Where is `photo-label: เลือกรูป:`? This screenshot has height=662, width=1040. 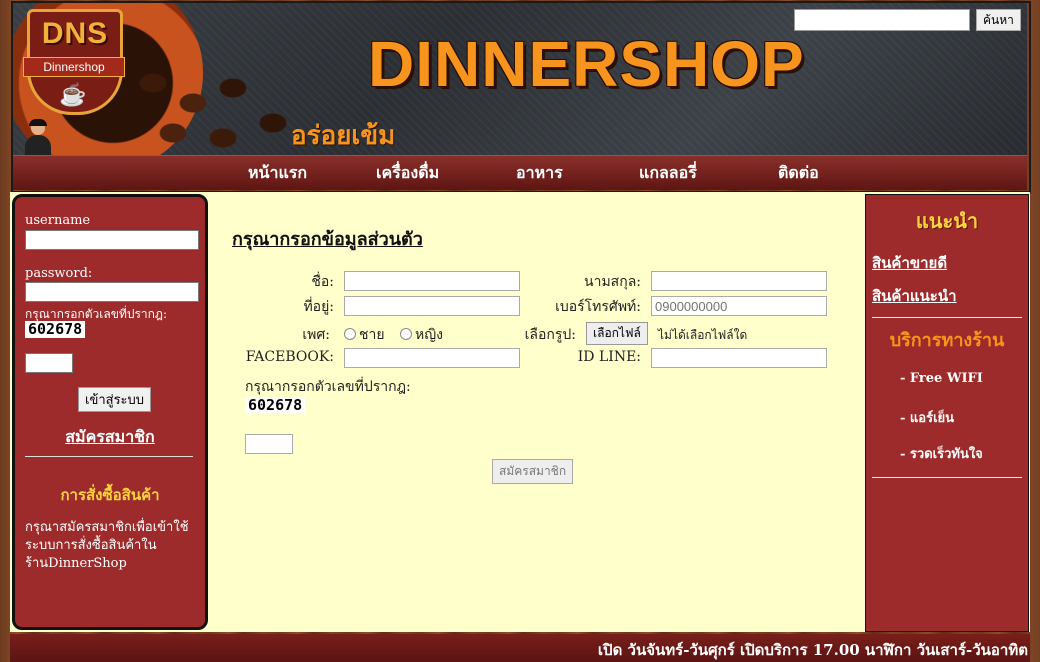 photo-label: เลือกรูป: is located at coordinates (550, 335).